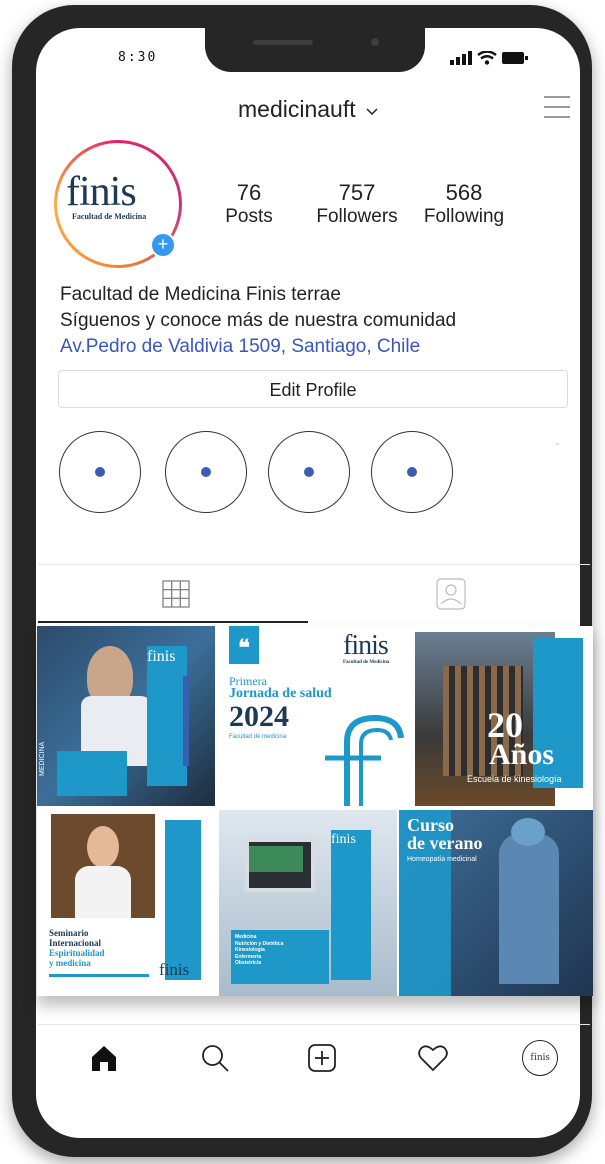  What do you see at coordinates (557, 109) in the screenshot?
I see `hamburger-menu-icon` at bounding box center [557, 109].